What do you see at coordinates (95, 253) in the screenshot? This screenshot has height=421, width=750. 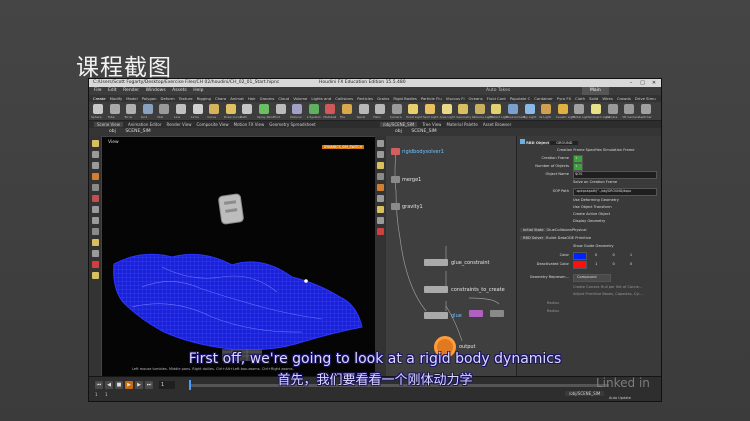 I see `select-mode-icon` at bounding box center [95, 253].